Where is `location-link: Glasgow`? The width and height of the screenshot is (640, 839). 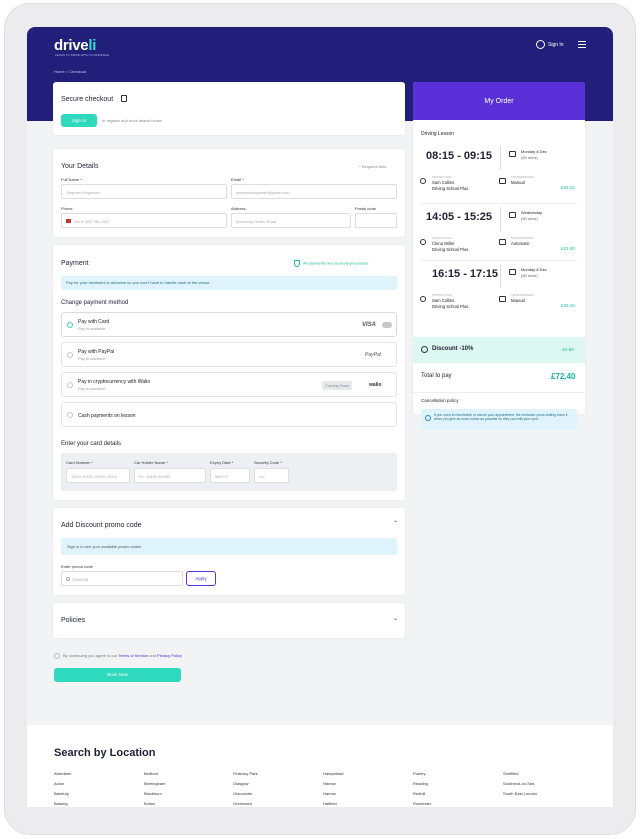 location-link: Glasgow is located at coordinates (241, 783).